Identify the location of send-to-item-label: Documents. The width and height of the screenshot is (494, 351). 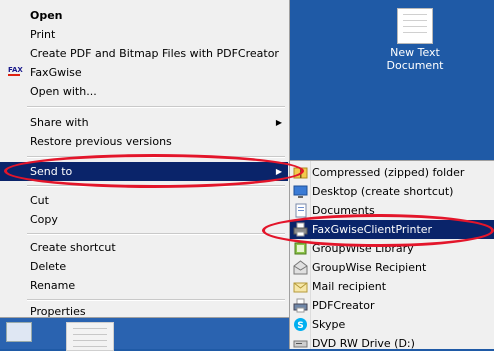
(343, 210).